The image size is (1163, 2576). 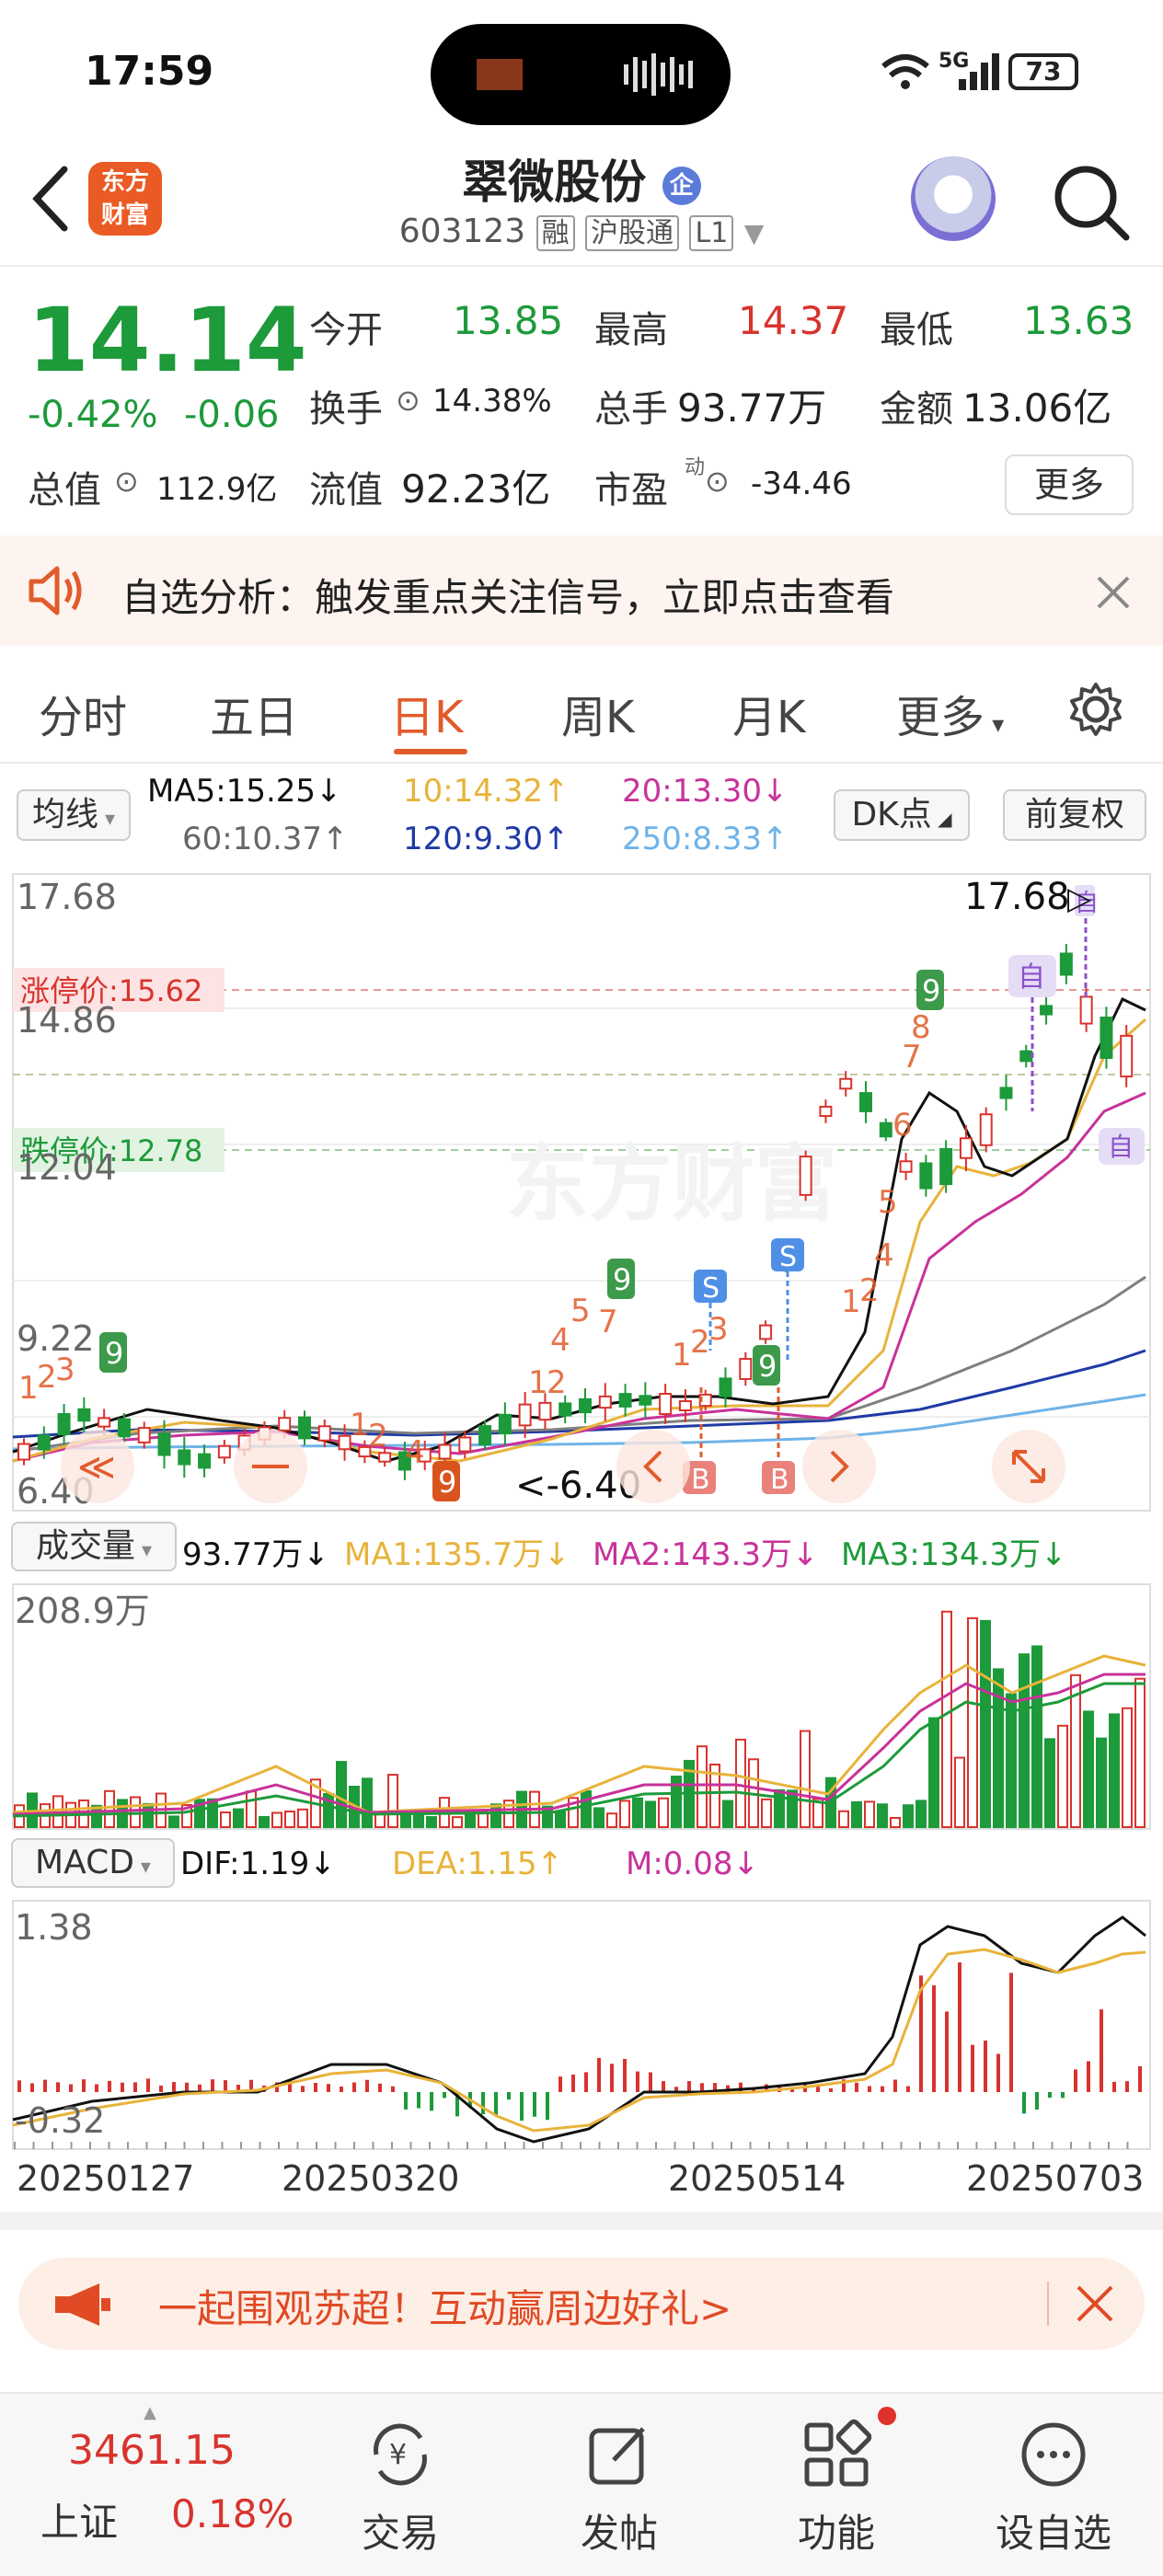 What do you see at coordinates (953, 198) in the screenshot?
I see `assistant-robot-icon` at bounding box center [953, 198].